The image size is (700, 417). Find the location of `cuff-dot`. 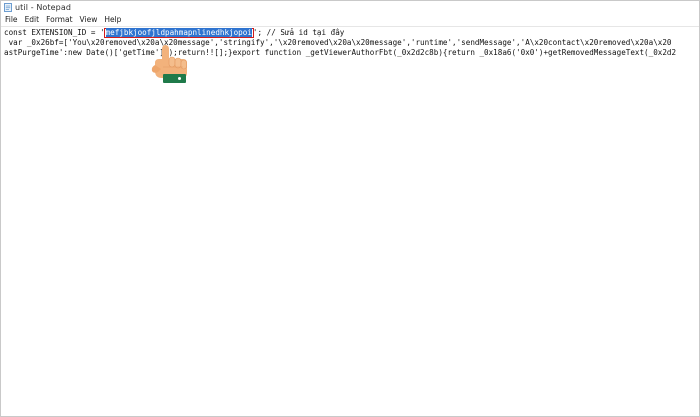

cuff-dot is located at coordinates (179, 78).